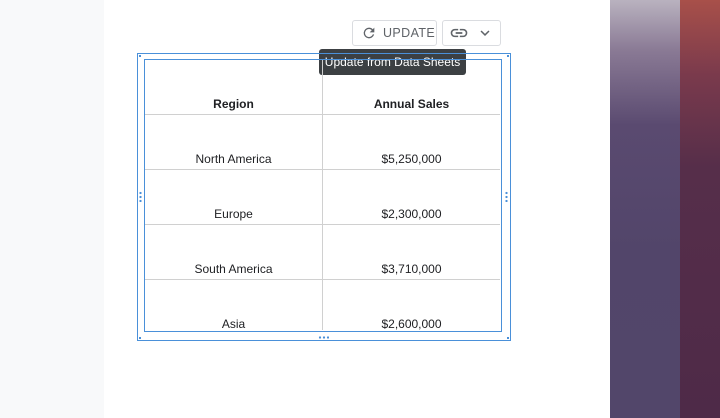 The image size is (720, 418). Describe the element at coordinates (485, 33) in the screenshot. I see `chevron-down-icon` at that location.